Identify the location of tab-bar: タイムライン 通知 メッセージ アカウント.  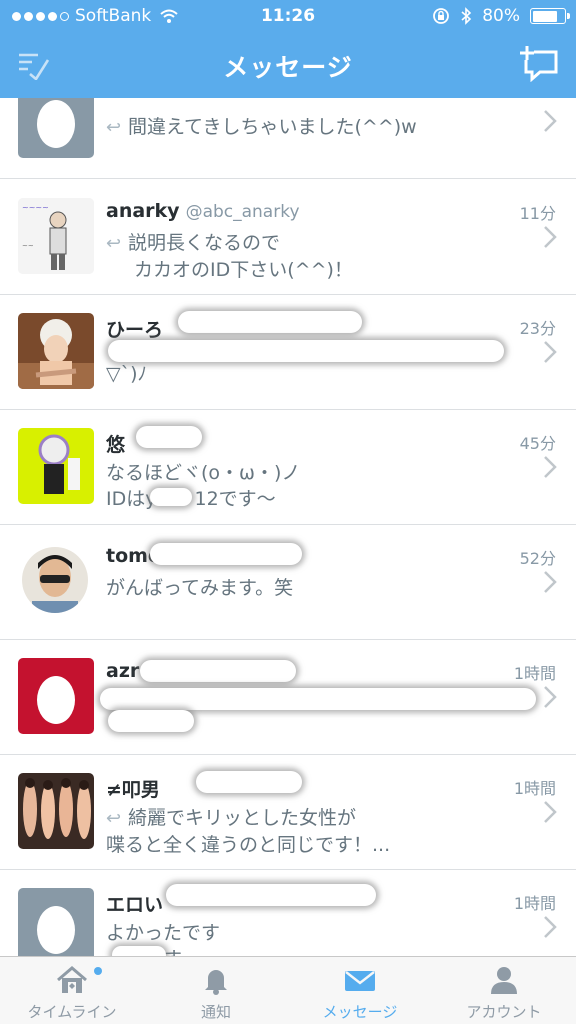
(288, 990).